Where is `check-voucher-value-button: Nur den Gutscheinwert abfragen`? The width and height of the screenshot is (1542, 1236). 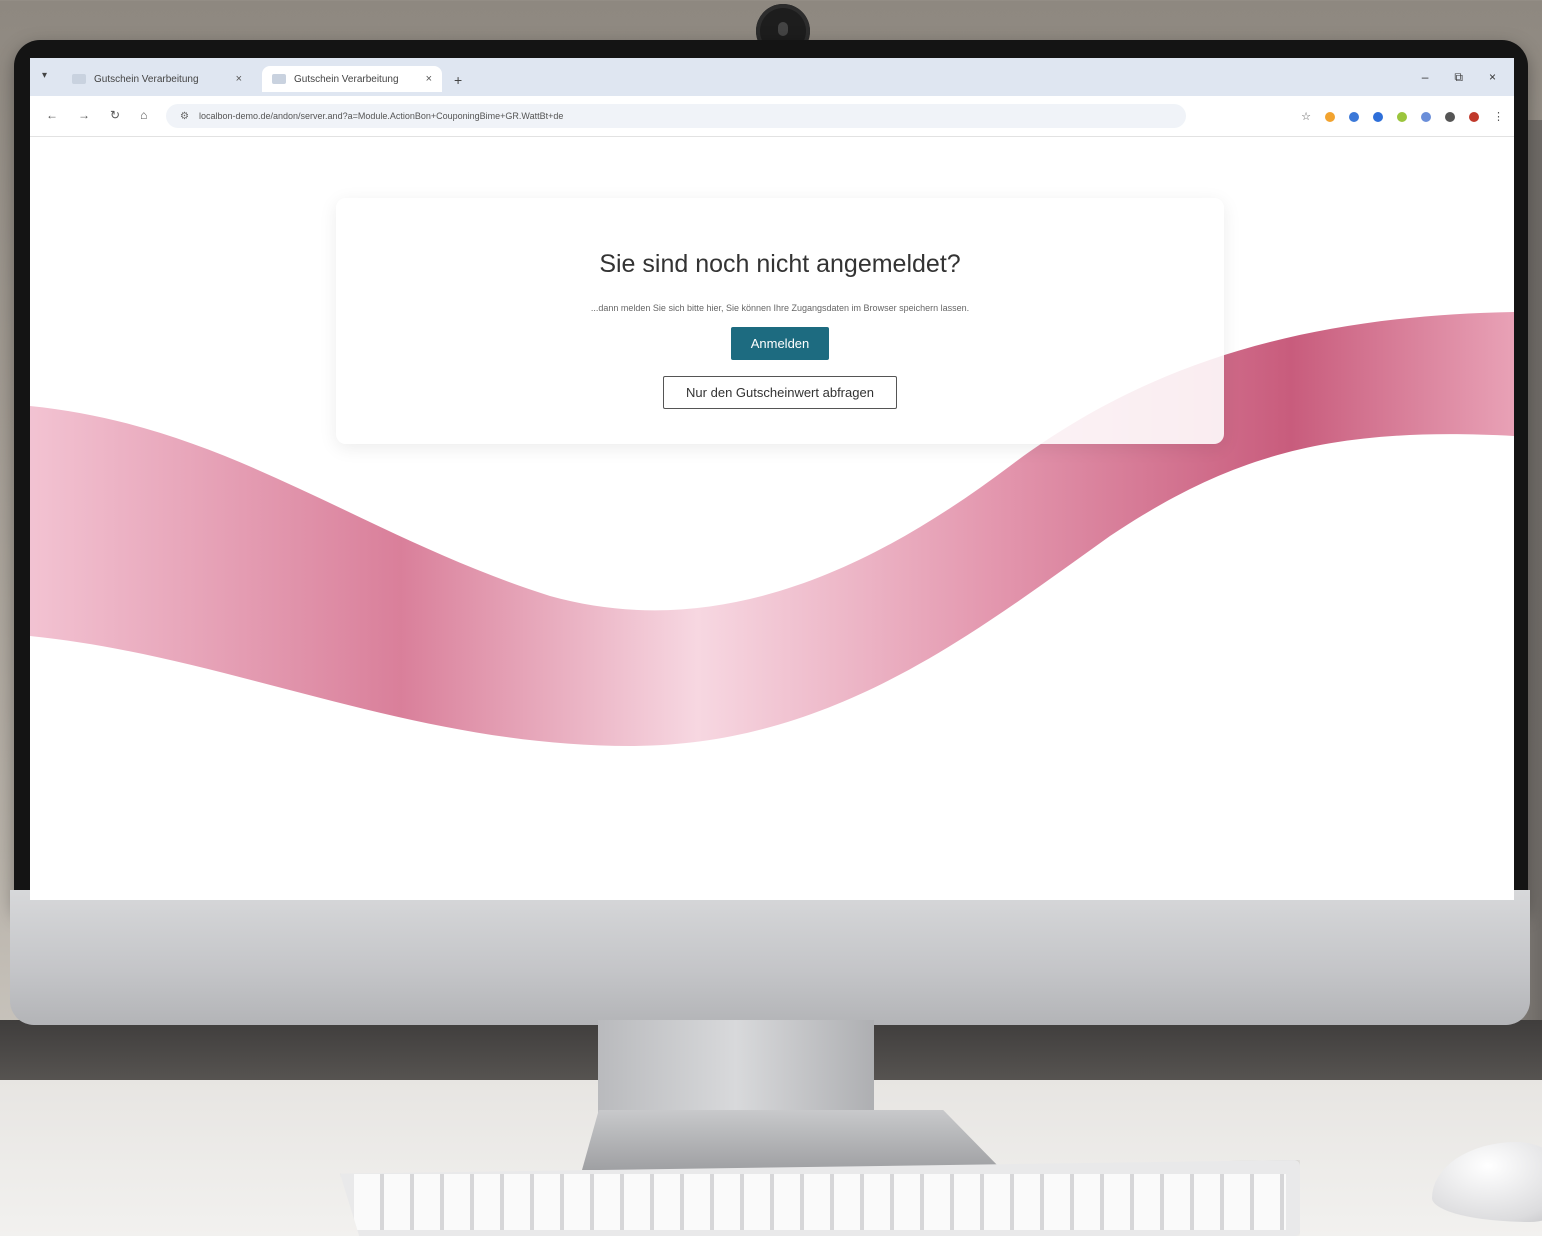 check-voucher-value-button: Nur den Gutscheinwert abfragen is located at coordinates (780, 392).